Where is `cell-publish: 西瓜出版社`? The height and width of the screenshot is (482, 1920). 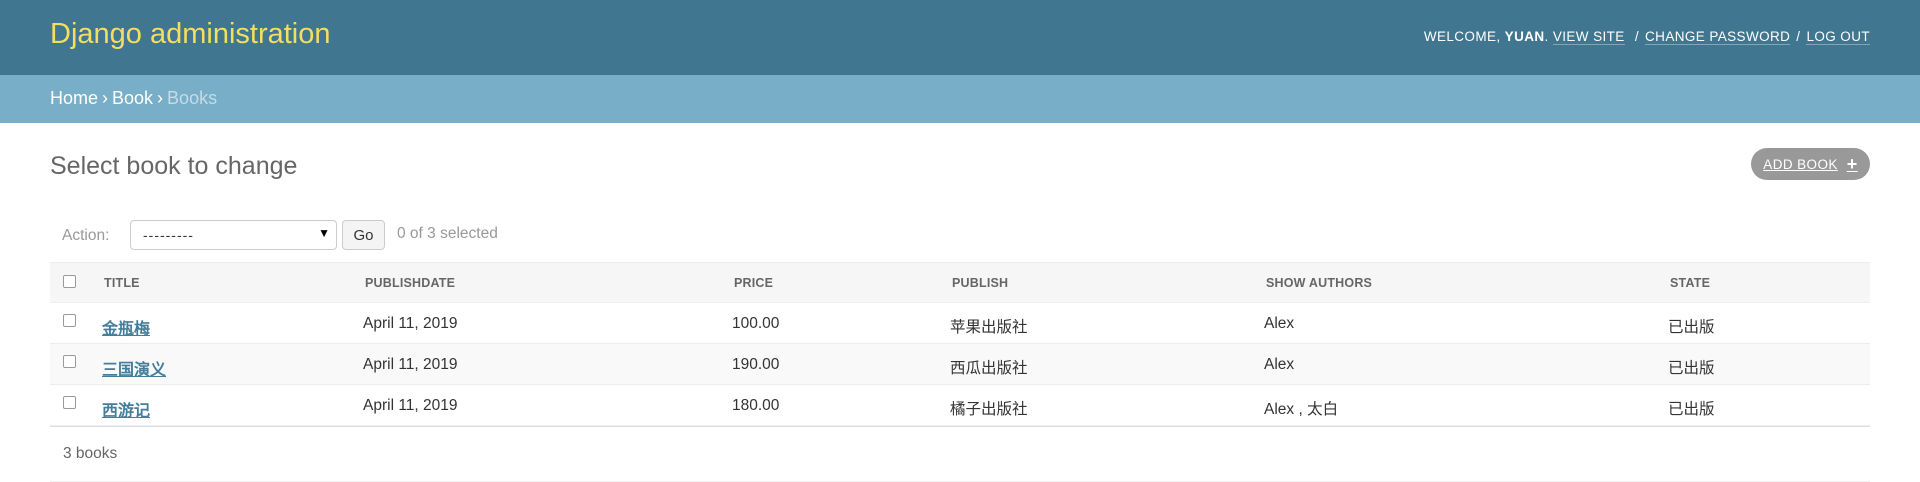
cell-publish: 西瓜出版社 is located at coordinates (989, 368).